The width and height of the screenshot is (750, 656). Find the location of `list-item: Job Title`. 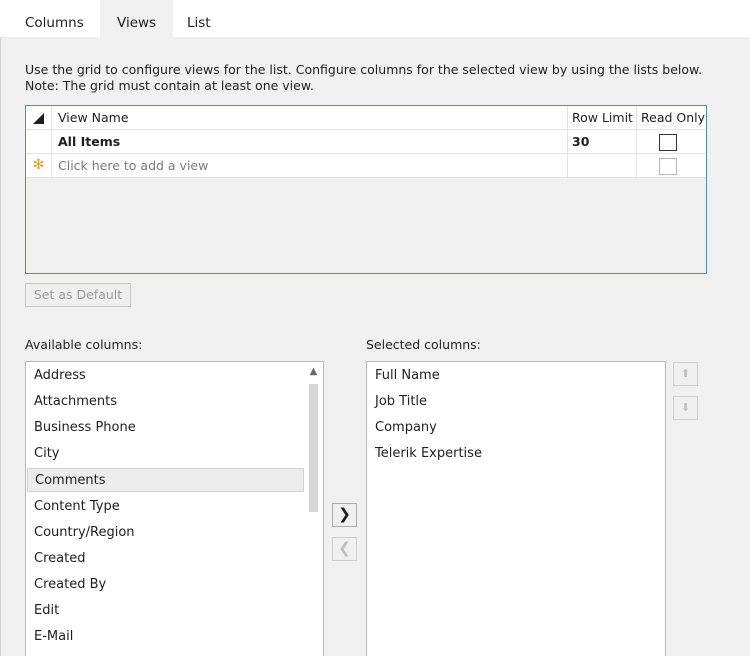

list-item: Job Title is located at coordinates (516, 402).